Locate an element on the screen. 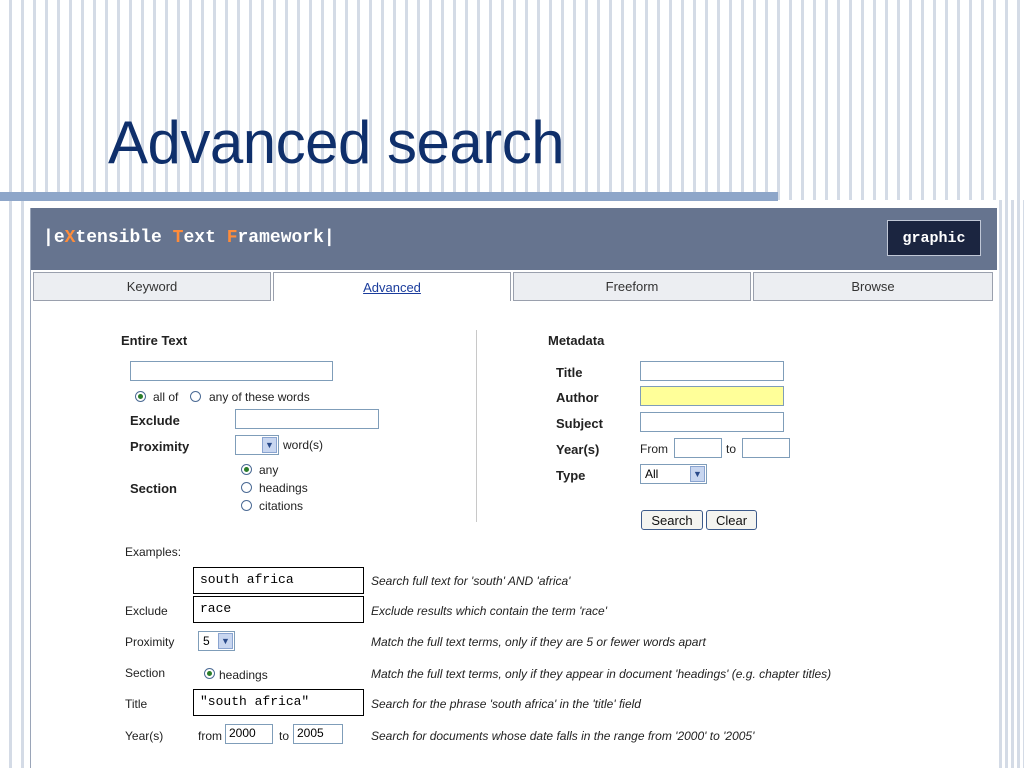  type-select: All ▼ is located at coordinates (673, 474).